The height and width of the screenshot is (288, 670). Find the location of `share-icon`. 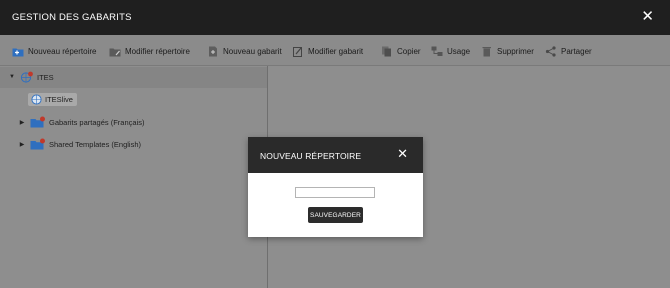

share-icon is located at coordinates (550, 51).